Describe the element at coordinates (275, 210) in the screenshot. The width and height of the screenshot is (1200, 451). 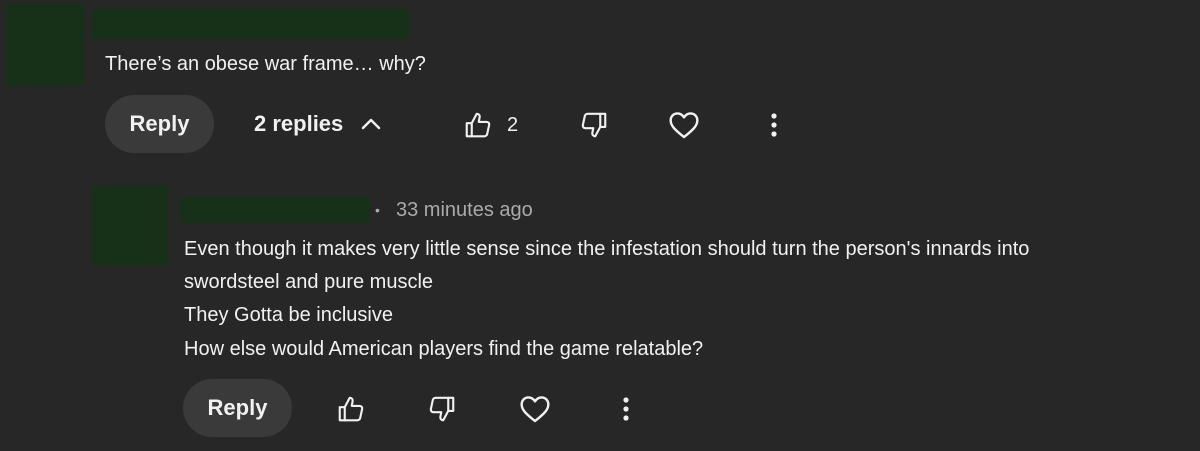
I see `reply-author-name` at that location.